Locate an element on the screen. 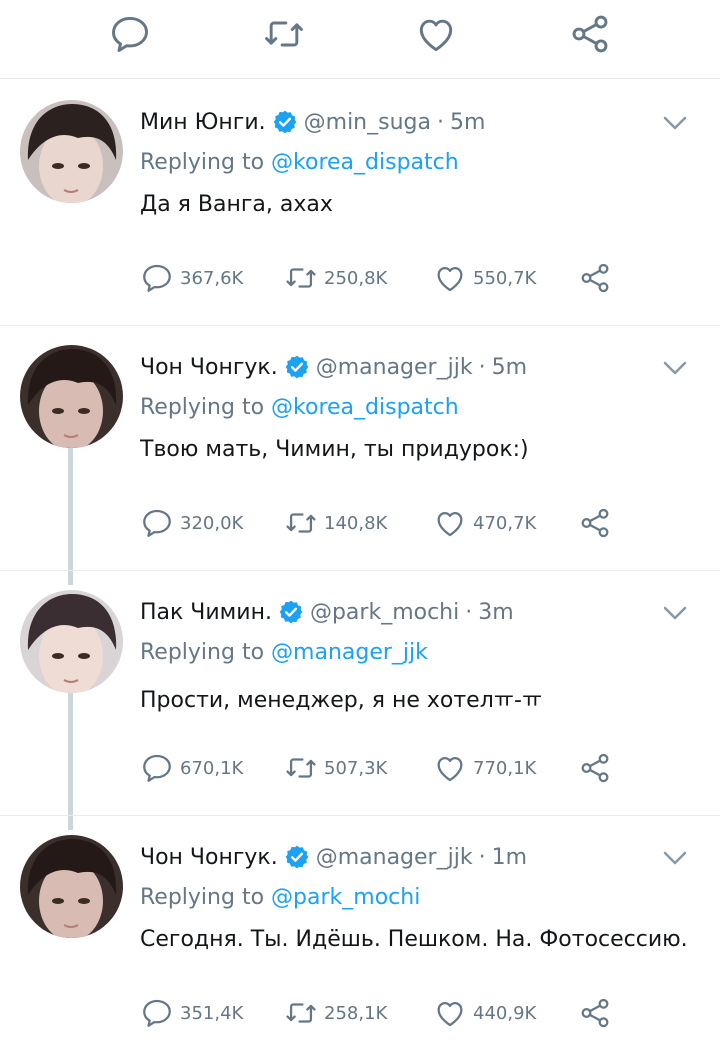  reply-count: 351,4K is located at coordinates (212, 1013).